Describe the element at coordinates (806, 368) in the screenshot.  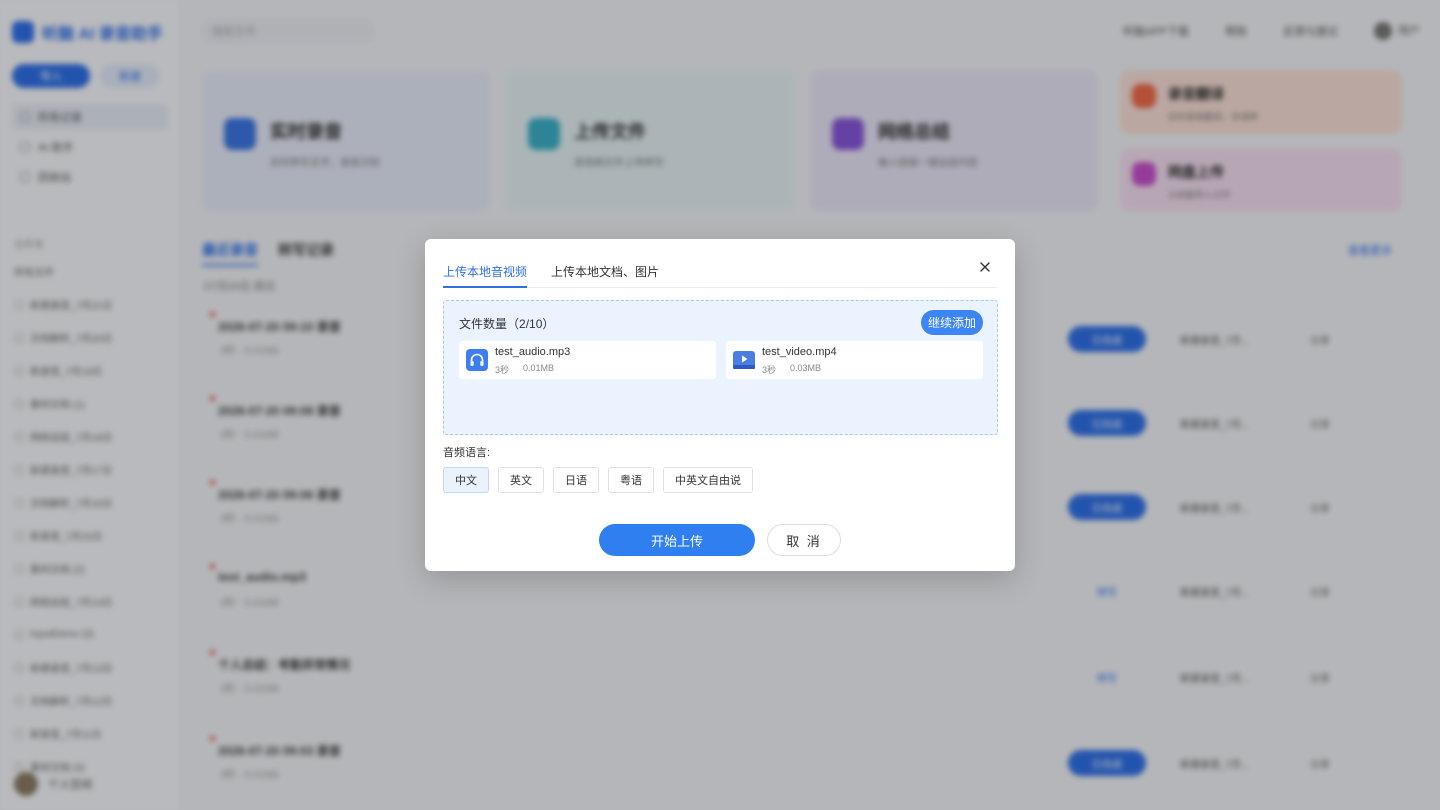
I see `file-size: 0.03MB` at that location.